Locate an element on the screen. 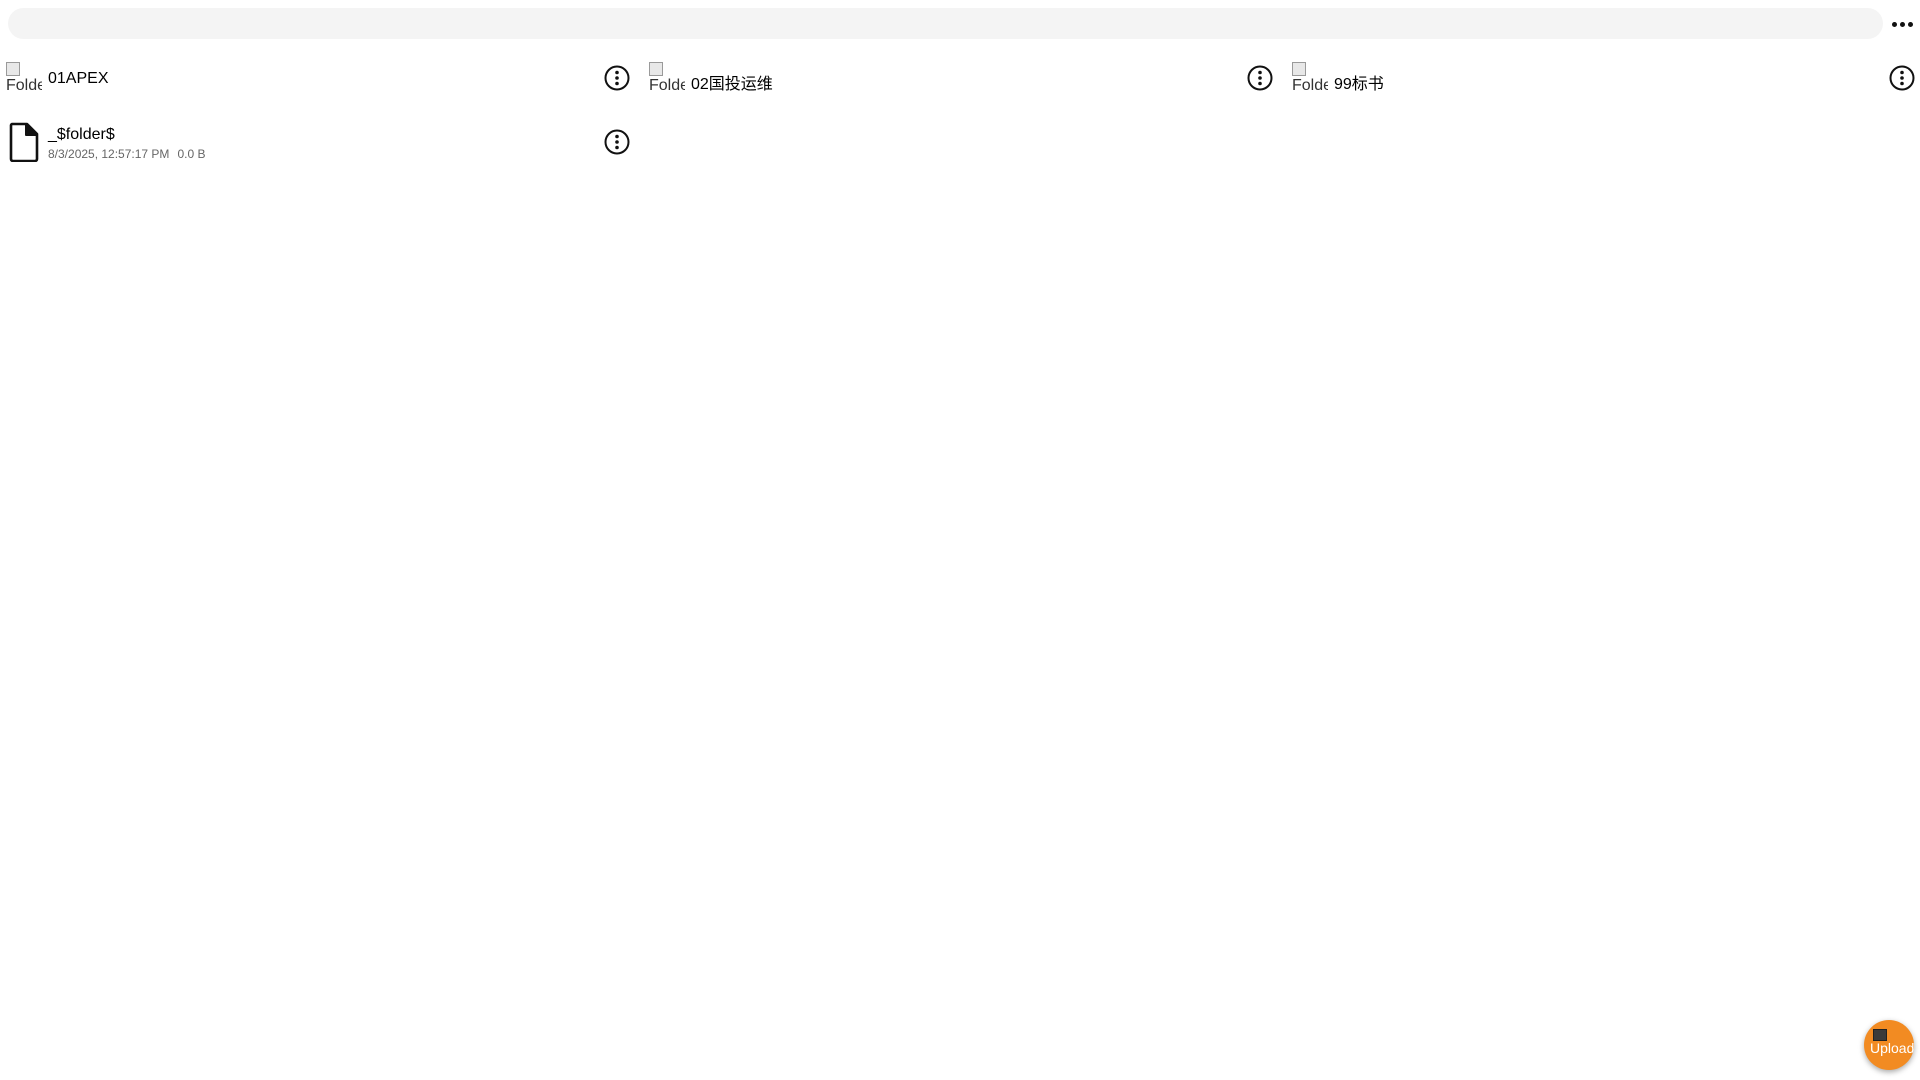  file-meta: 8/3/2025, 12:57:17 PM 0.0 B is located at coordinates (126, 154).